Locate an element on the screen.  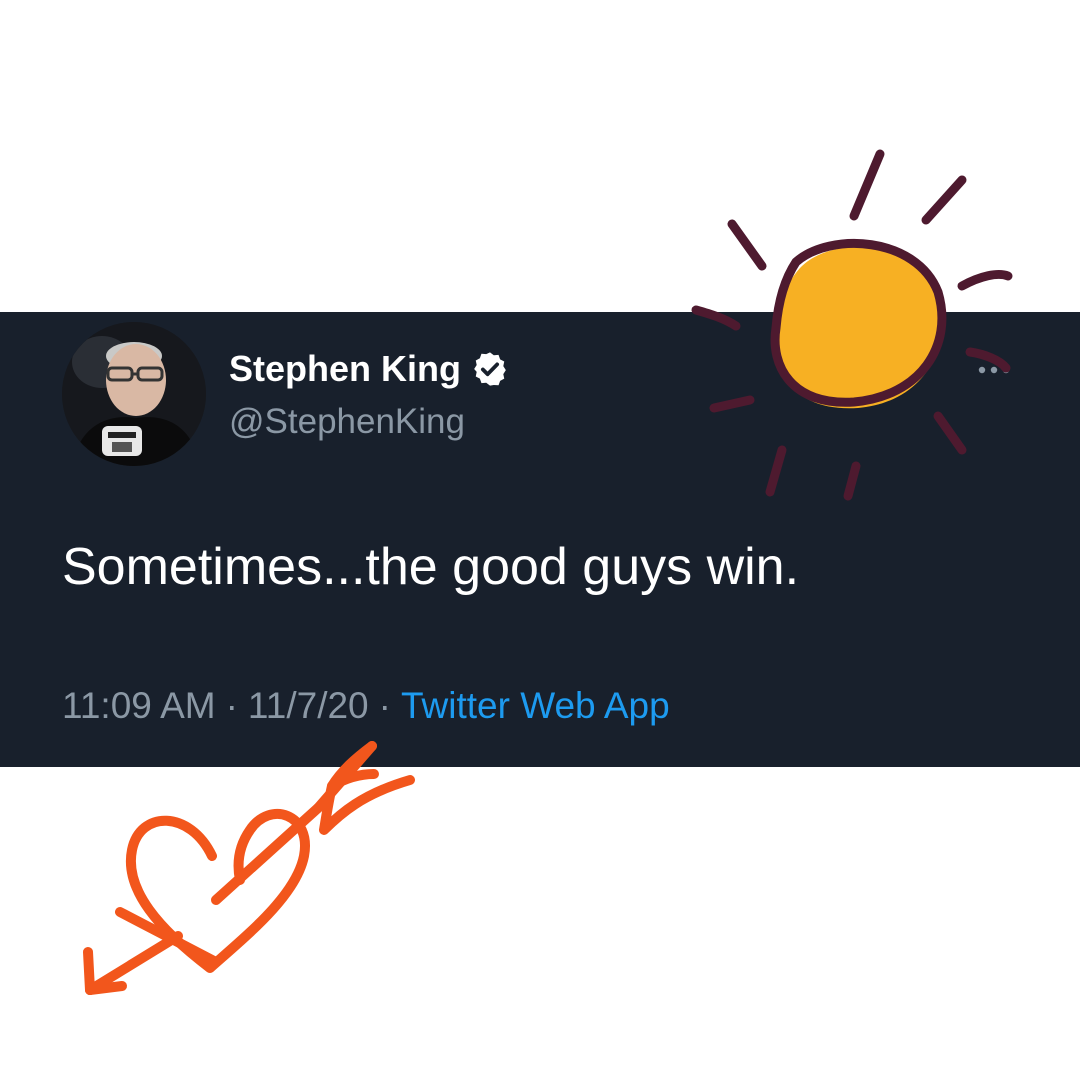
more-horizontal-icon is located at coordinates (994, 370).